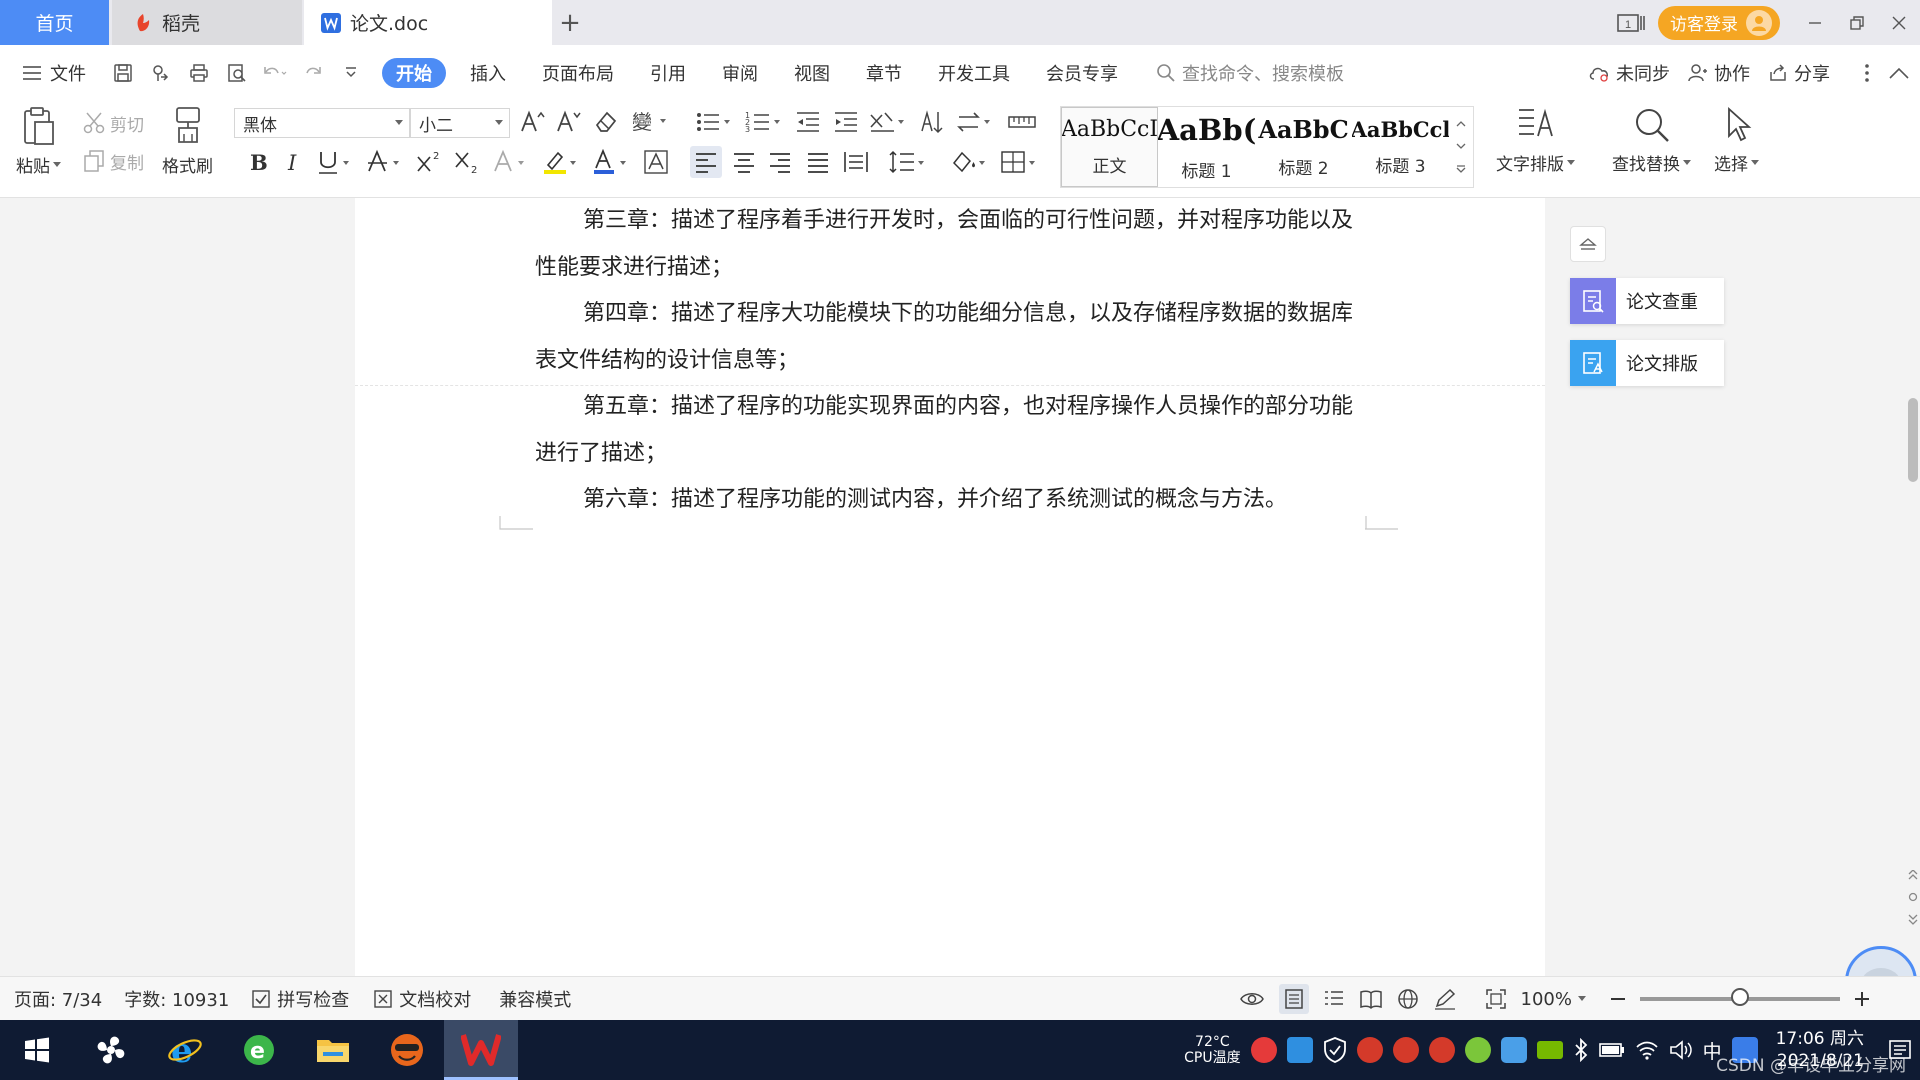 This screenshot has height=1080, width=1920. What do you see at coordinates (612, 162) in the screenshot?
I see `font-color-icon` at bounding box center [612, 162].